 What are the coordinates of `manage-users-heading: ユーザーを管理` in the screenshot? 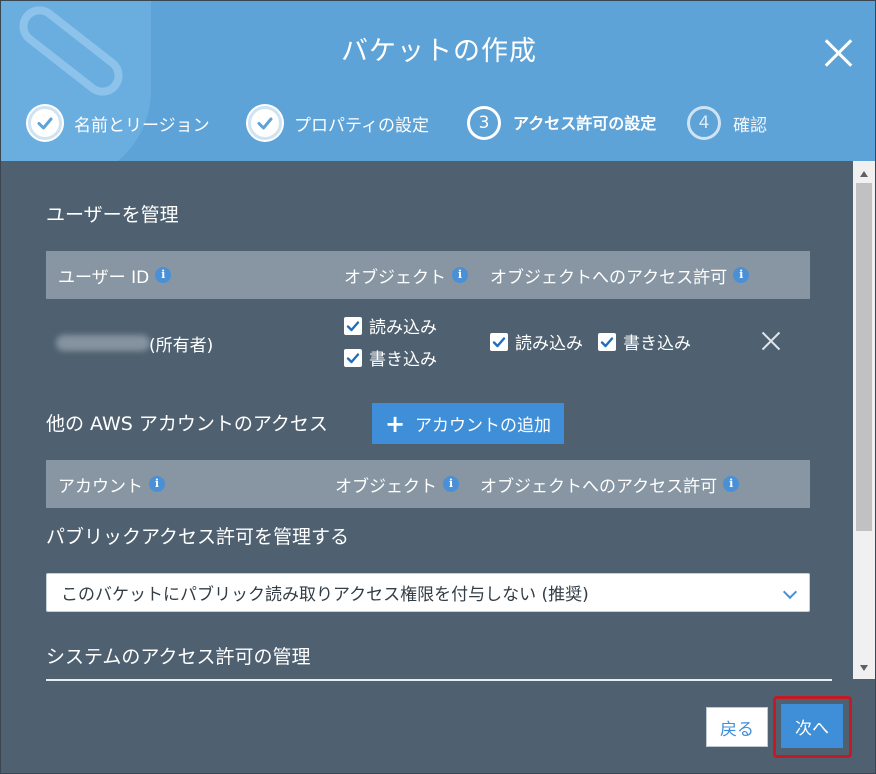 It's located at (112, 215).